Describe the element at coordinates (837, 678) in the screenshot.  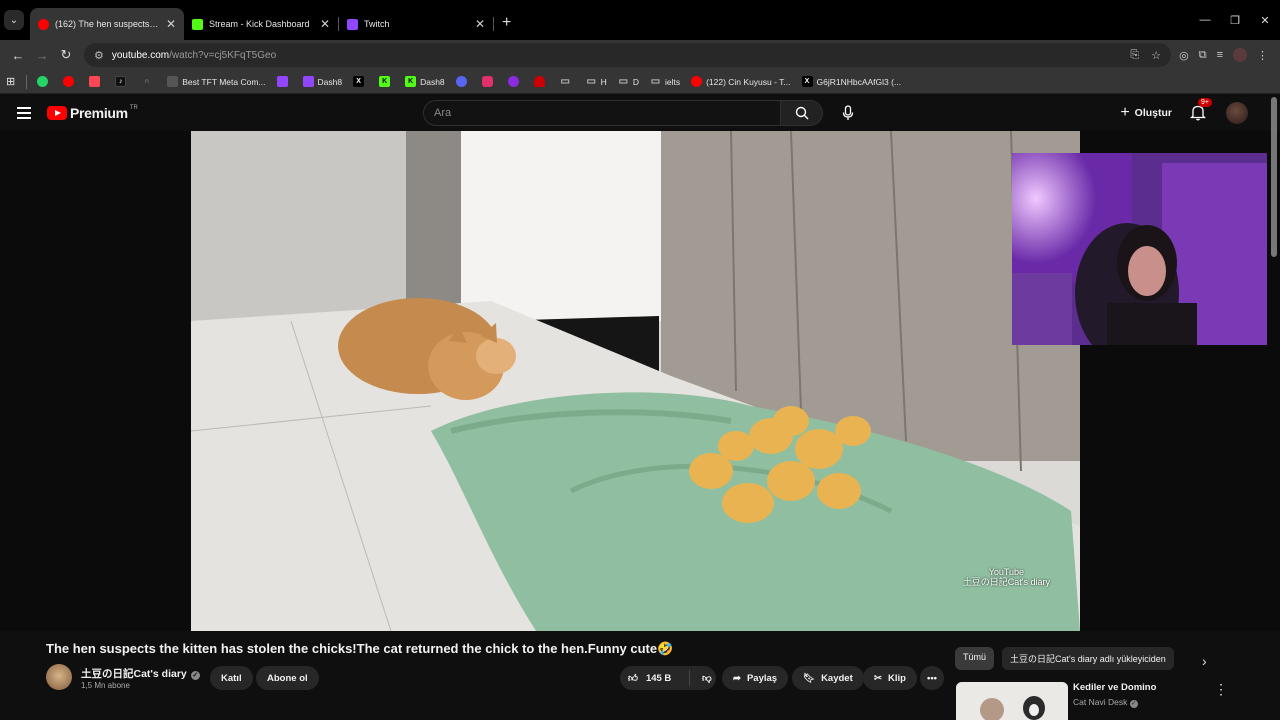
I see `save-label: Kaydet` at that location.